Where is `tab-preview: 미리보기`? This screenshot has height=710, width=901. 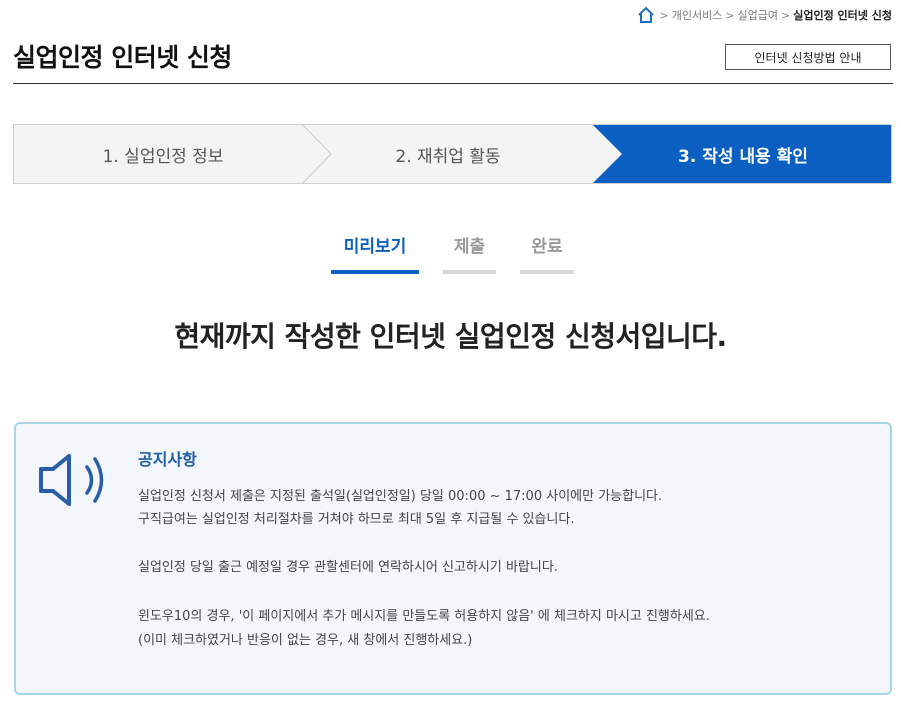 tab-preview: 미리보기 is located at coordinates (375, 253).